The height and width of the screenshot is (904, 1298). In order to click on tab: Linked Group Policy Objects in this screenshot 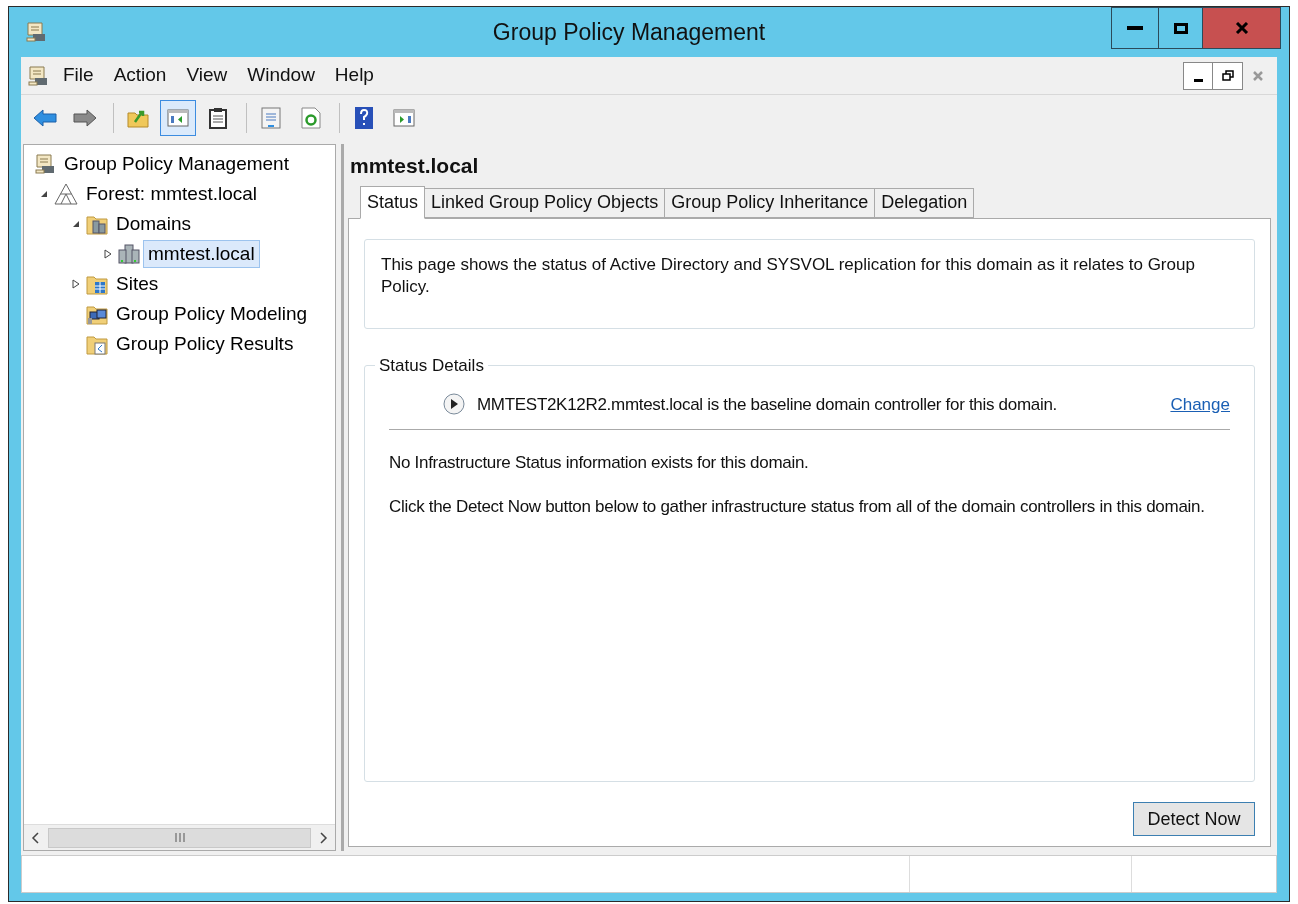, I will do `click(545, 202)`.